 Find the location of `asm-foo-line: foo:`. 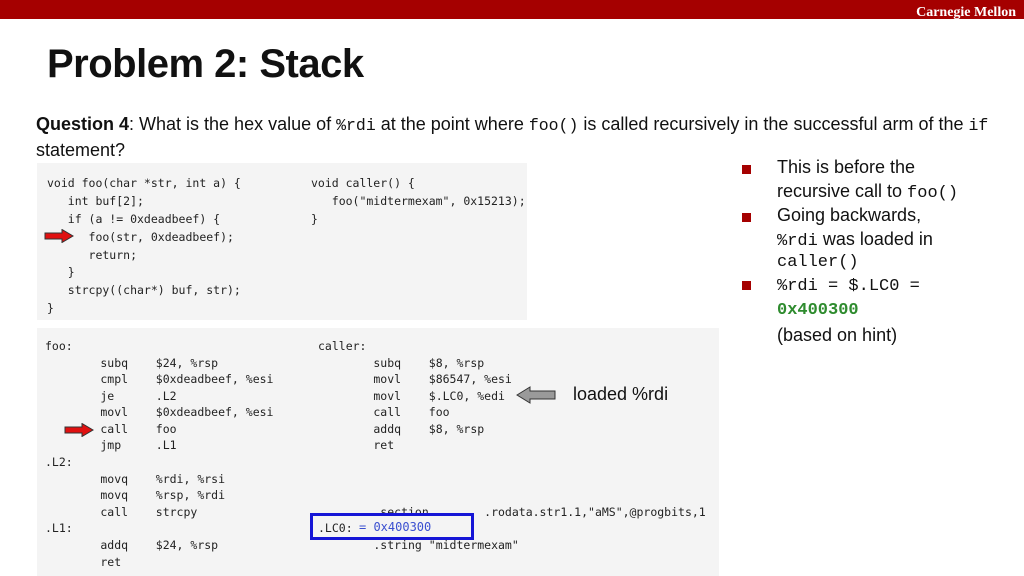

asm-foo-line: foo: is located at coordinates (59, 346).